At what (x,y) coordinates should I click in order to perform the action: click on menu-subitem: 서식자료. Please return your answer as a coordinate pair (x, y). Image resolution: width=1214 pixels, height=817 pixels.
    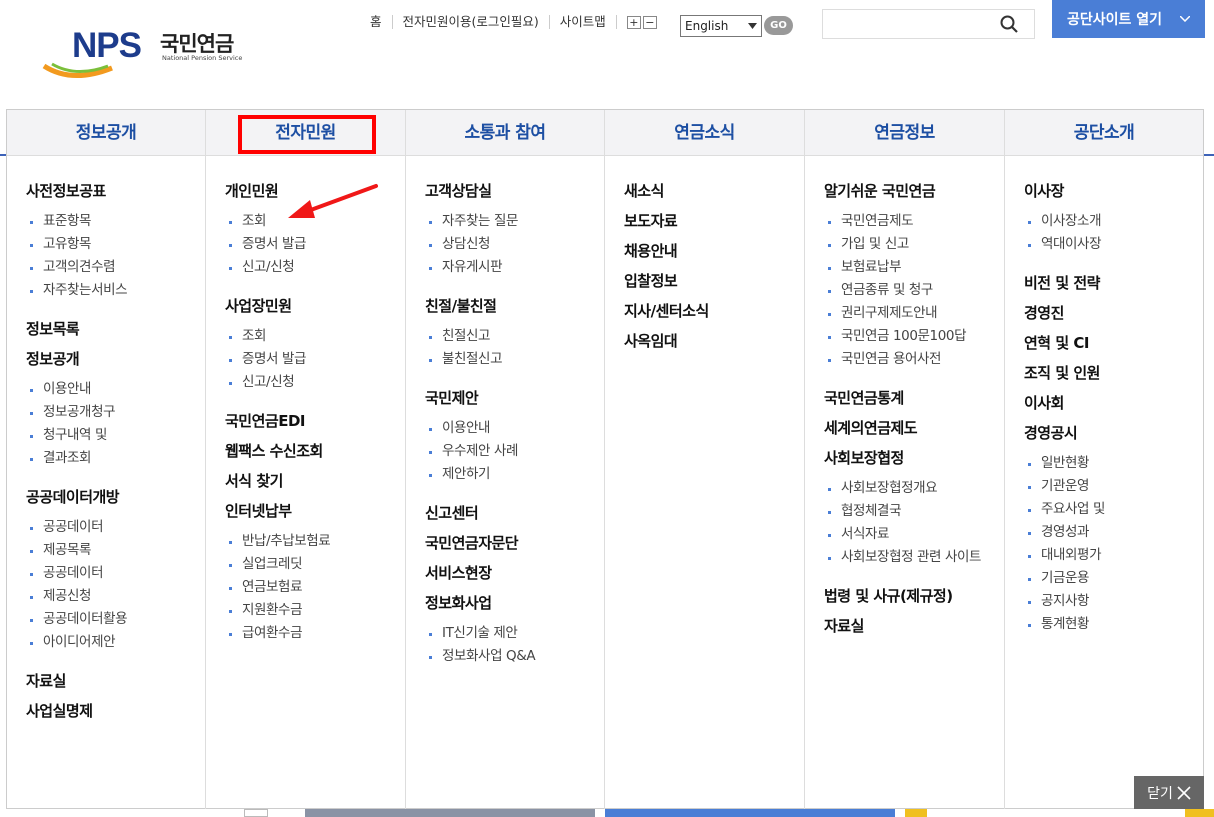
    Looking at the image, I should click on (914, 534).